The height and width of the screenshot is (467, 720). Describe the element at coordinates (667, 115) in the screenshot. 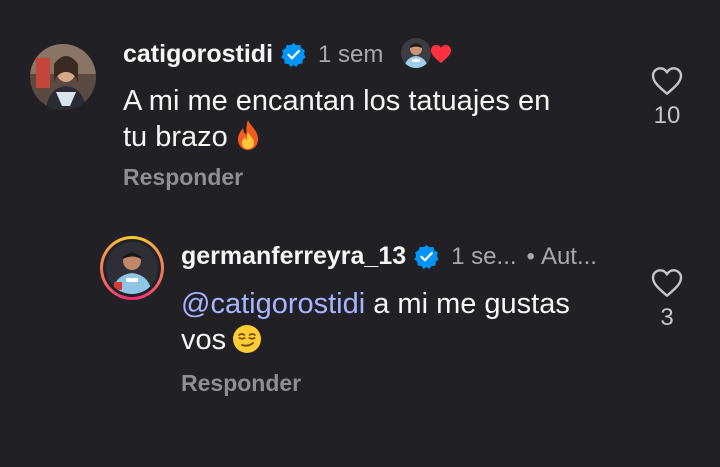

I see `like-count: 10` at that location.